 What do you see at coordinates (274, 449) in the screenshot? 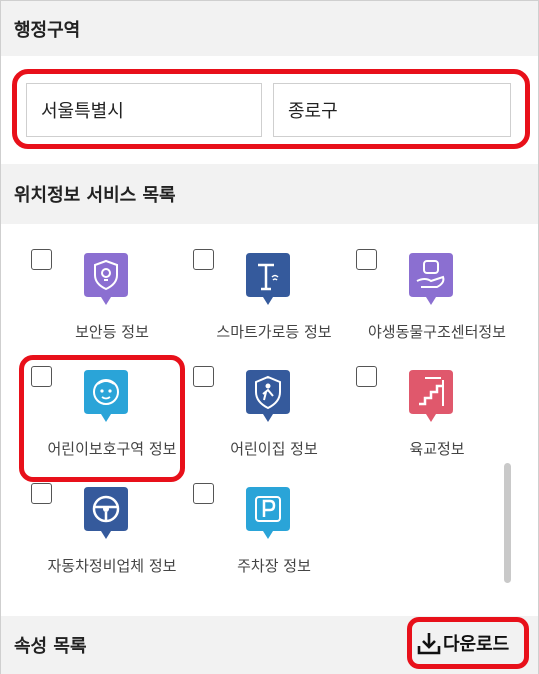
I see `service-label: 어린이집 정보` at bounding box center [274, 449].